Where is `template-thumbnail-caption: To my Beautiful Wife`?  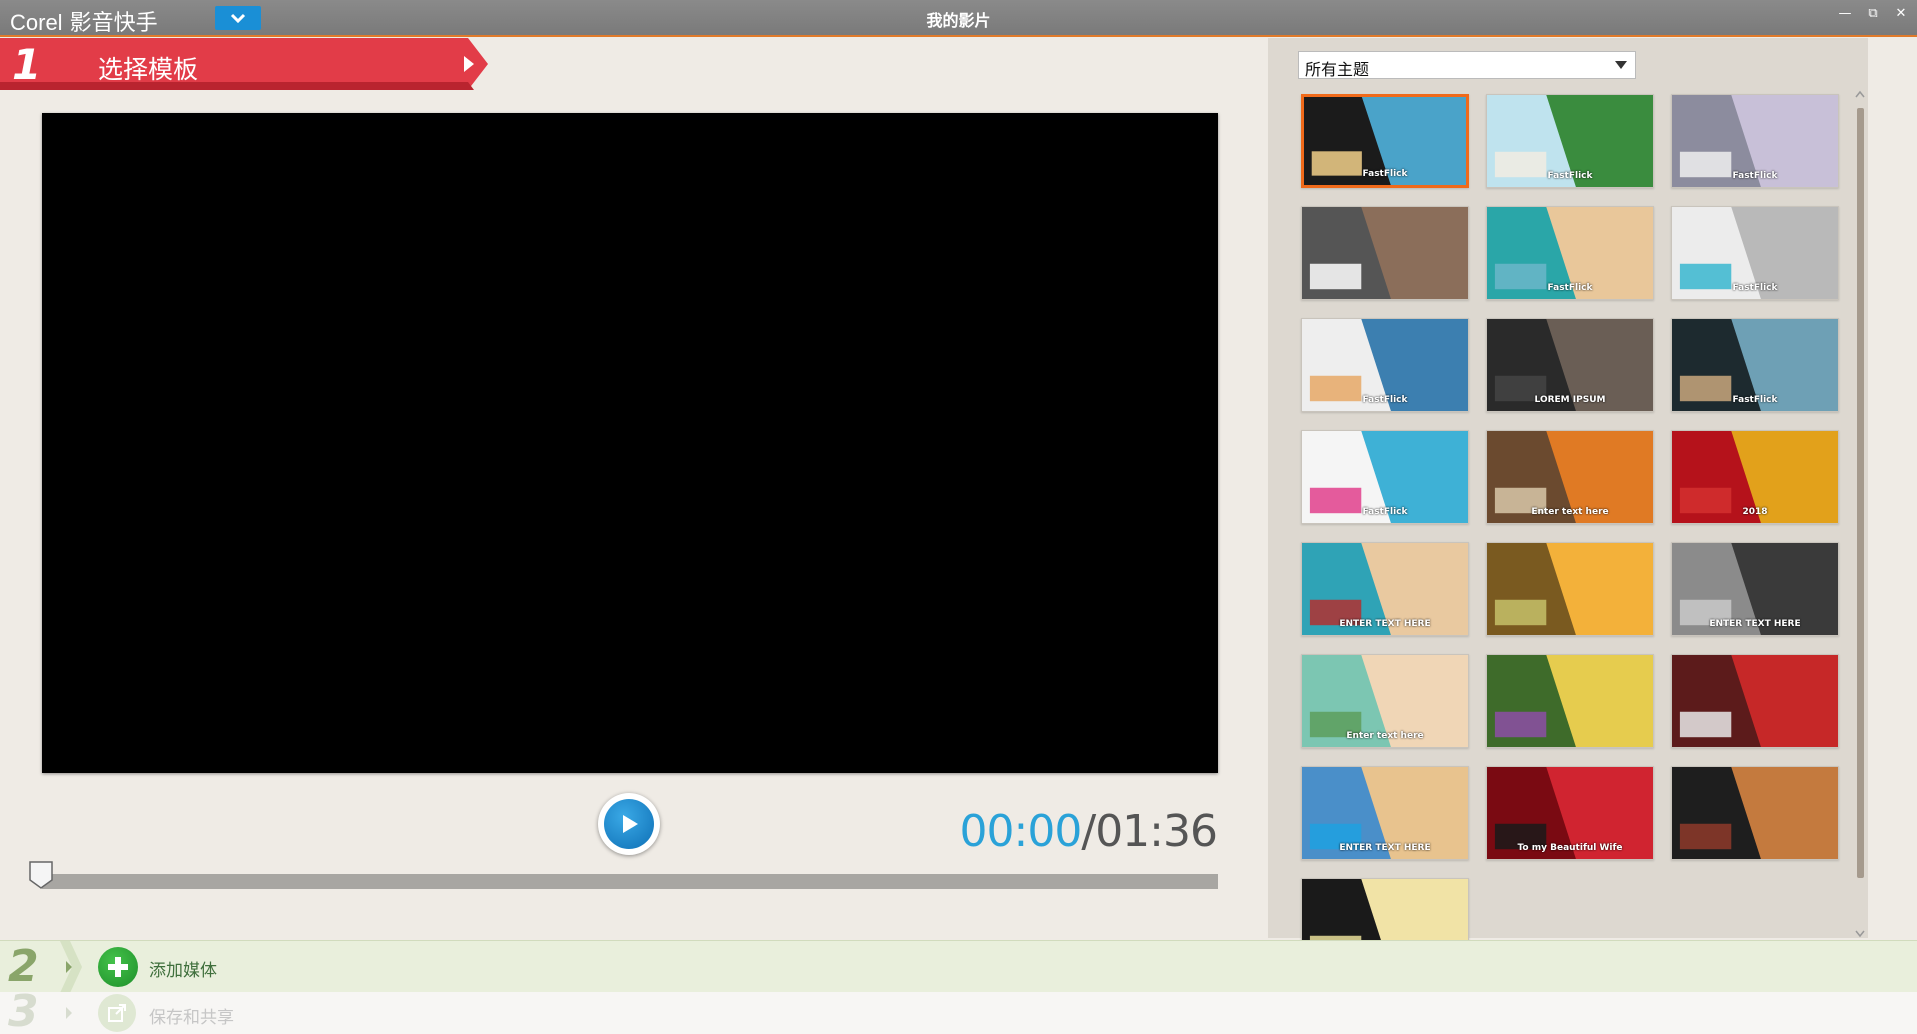 template-thumbnail-caption: To my Beautiful Wife is located at coordinates (1570, 848).